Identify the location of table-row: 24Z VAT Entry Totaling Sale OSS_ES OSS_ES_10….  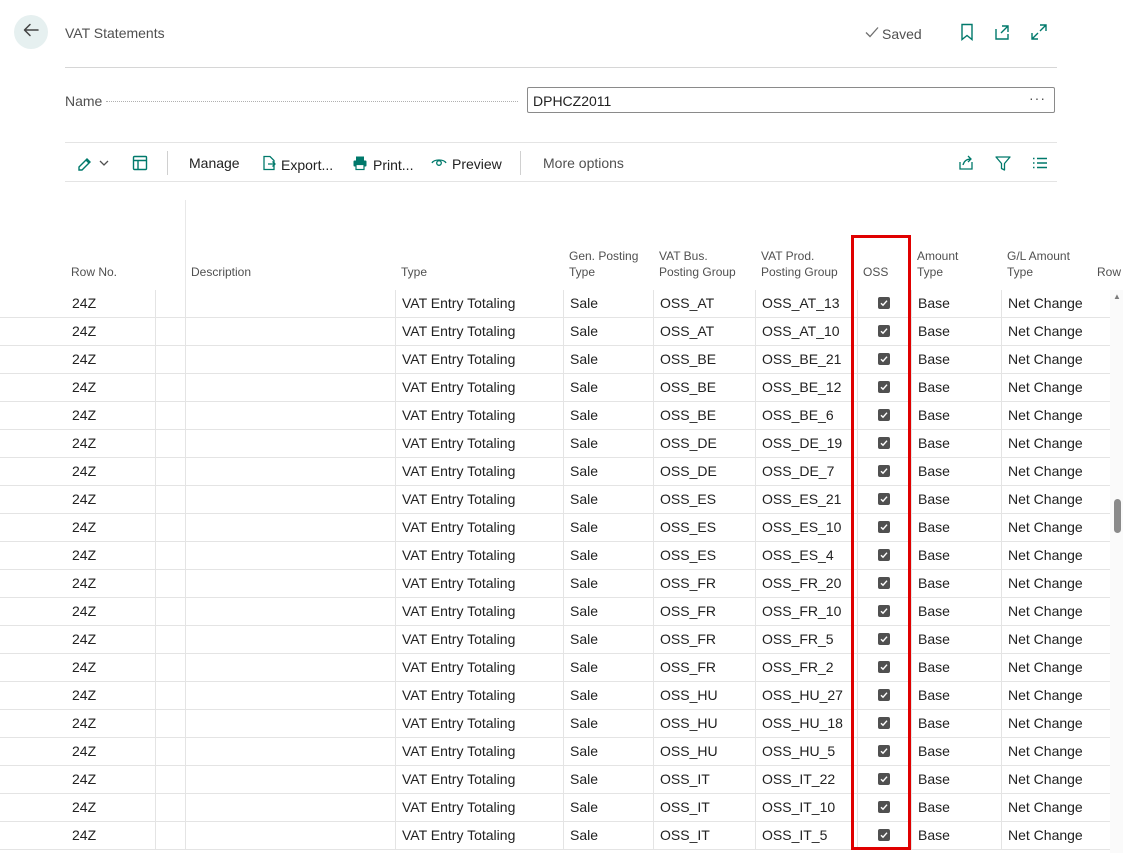
(555, 528).